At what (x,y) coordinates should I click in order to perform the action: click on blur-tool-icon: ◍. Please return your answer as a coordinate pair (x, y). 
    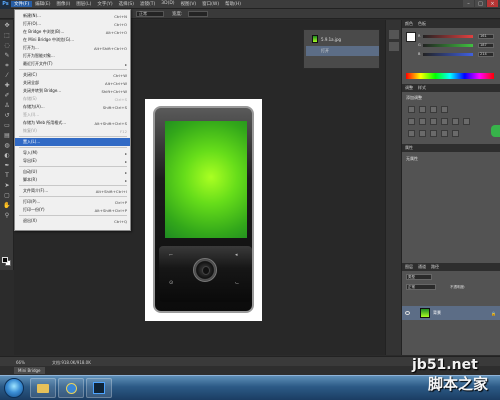
    Looking at the image, I should click on (7, 145).